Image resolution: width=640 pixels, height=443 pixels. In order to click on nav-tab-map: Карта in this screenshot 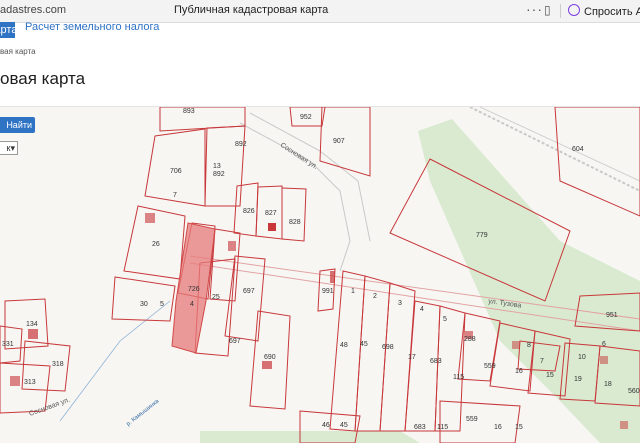, I will do `click(7, 30)`.